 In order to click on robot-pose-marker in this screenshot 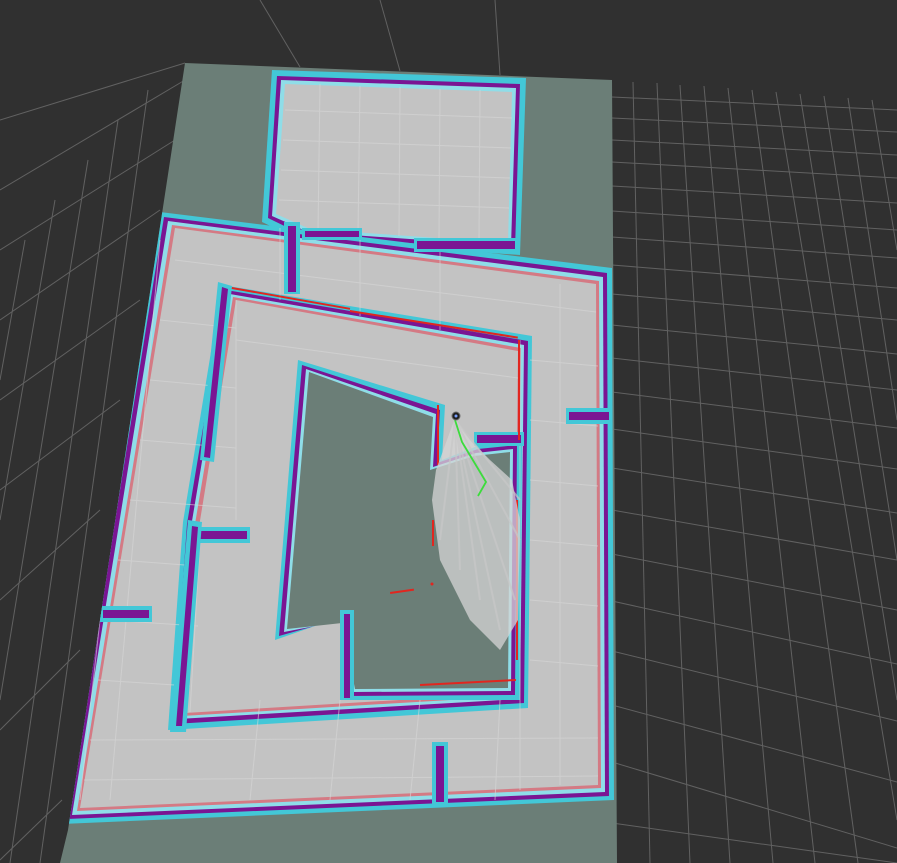, I will do `click(456, 416)`.